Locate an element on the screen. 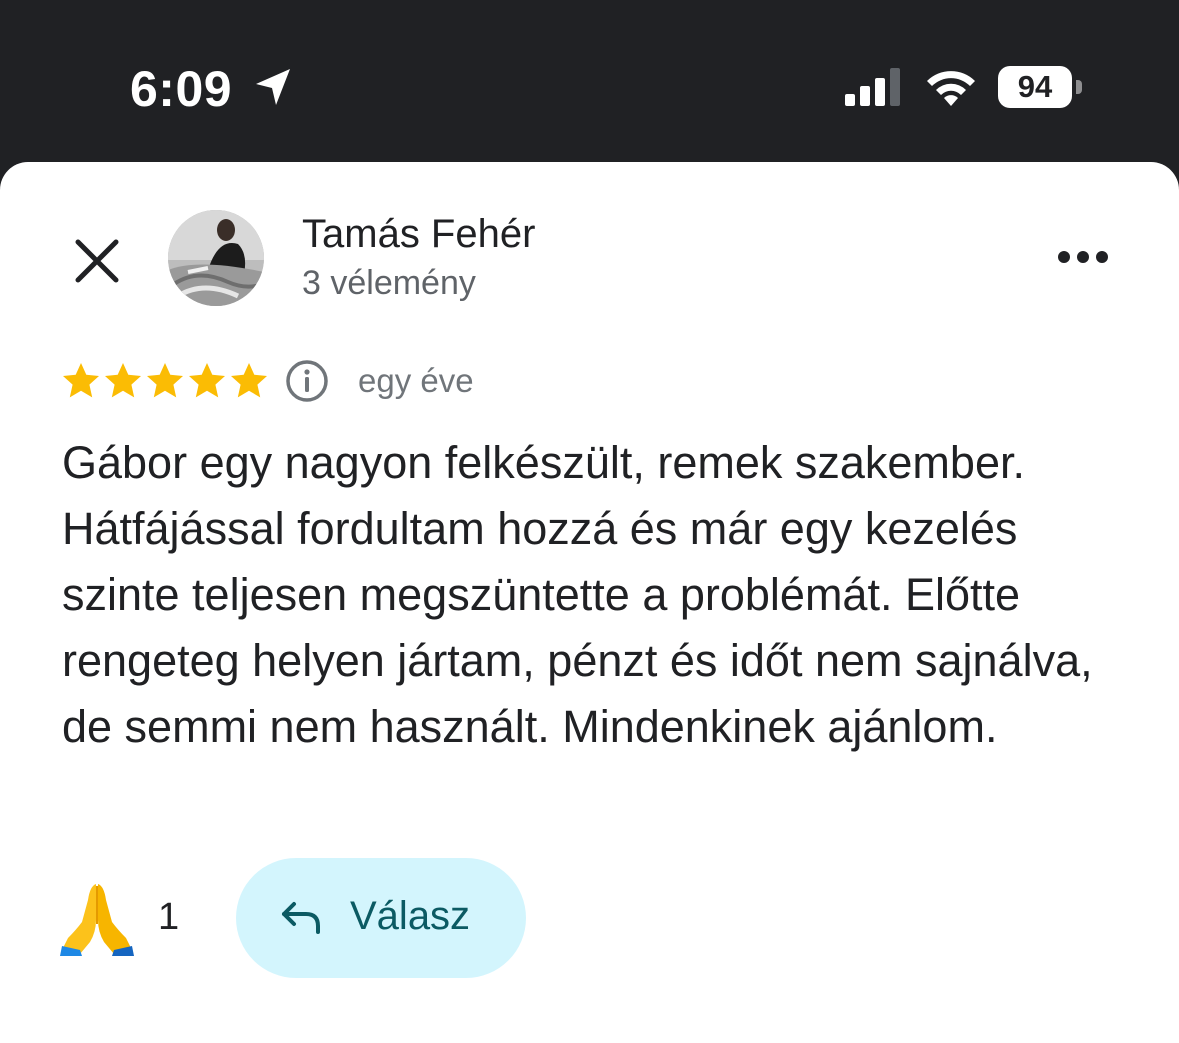 Image resolution: width=1179 pixels, height=1043 pixels. info-icon is located at coordinates (307, 381).